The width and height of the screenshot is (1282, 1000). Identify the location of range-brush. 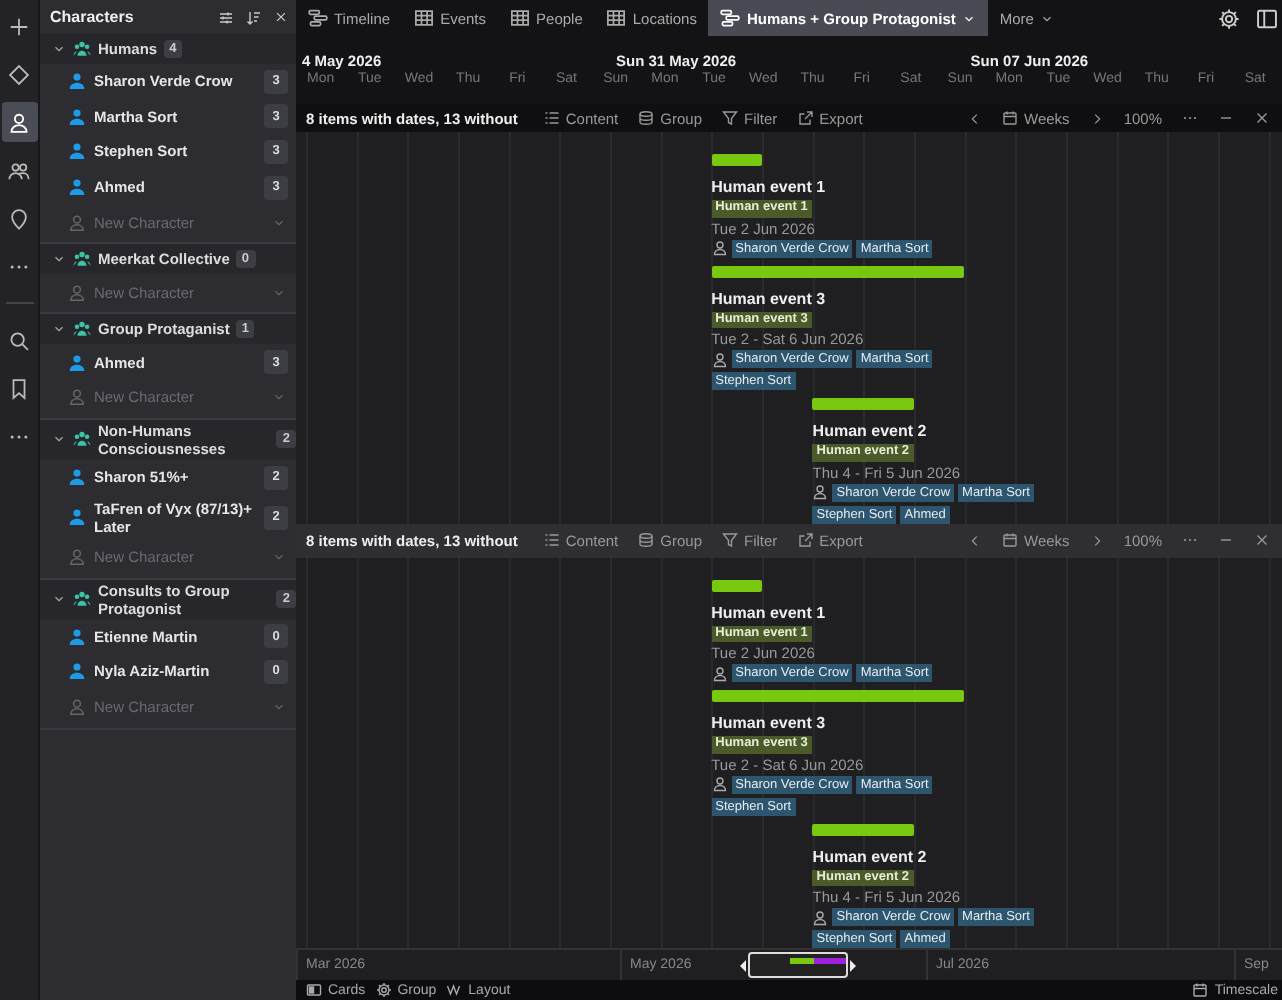
(798, 965).